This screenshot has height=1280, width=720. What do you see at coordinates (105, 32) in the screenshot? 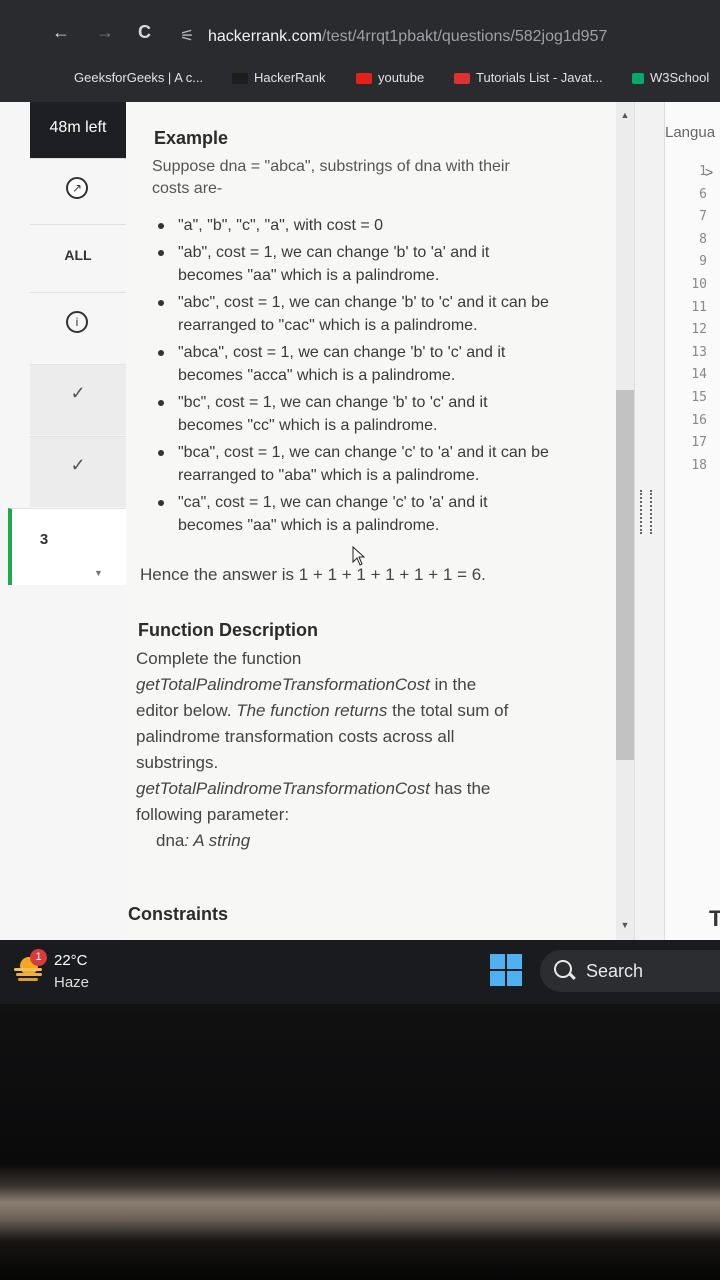
I see `forward-icon: →` at bounding box center [105, 32].